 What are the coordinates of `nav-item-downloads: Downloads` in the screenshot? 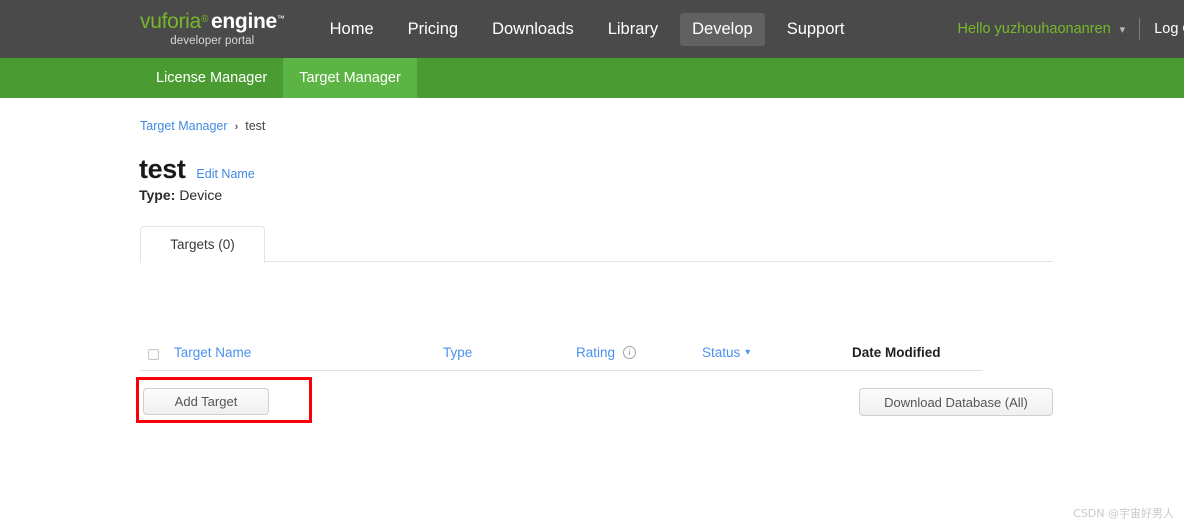 It's located at (533, 29).